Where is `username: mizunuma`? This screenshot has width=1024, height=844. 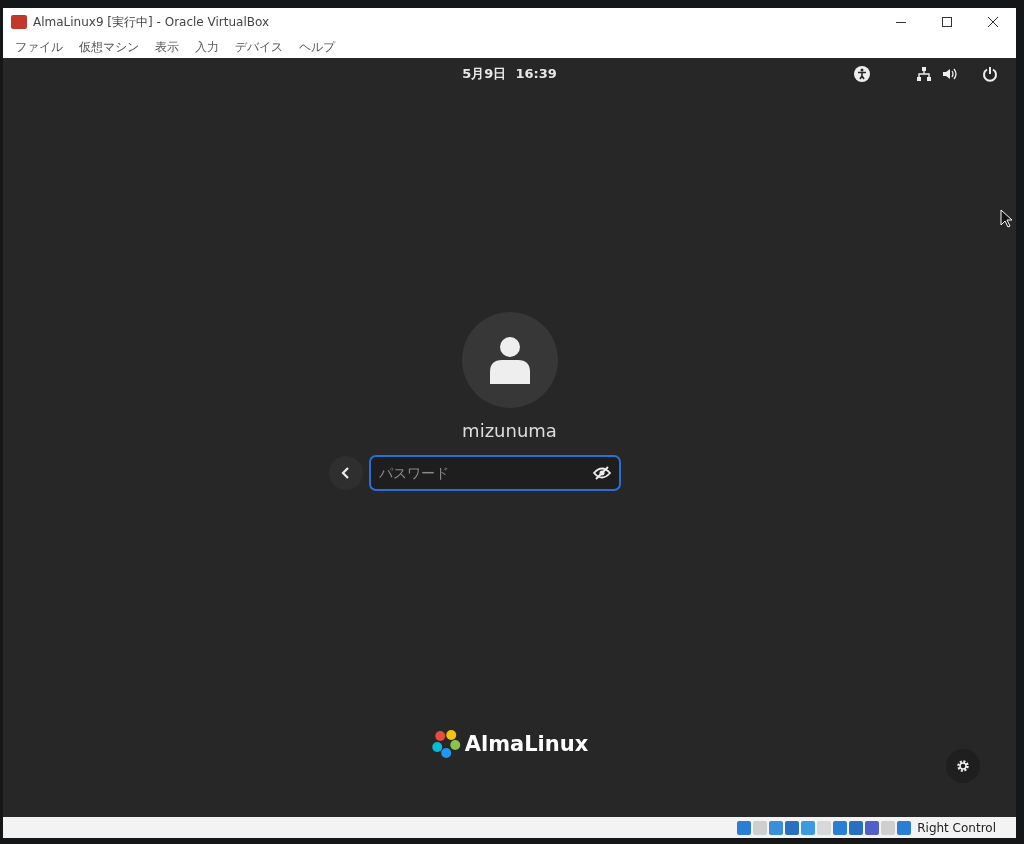
username: mizunuma is located at coordinates (509, 430).